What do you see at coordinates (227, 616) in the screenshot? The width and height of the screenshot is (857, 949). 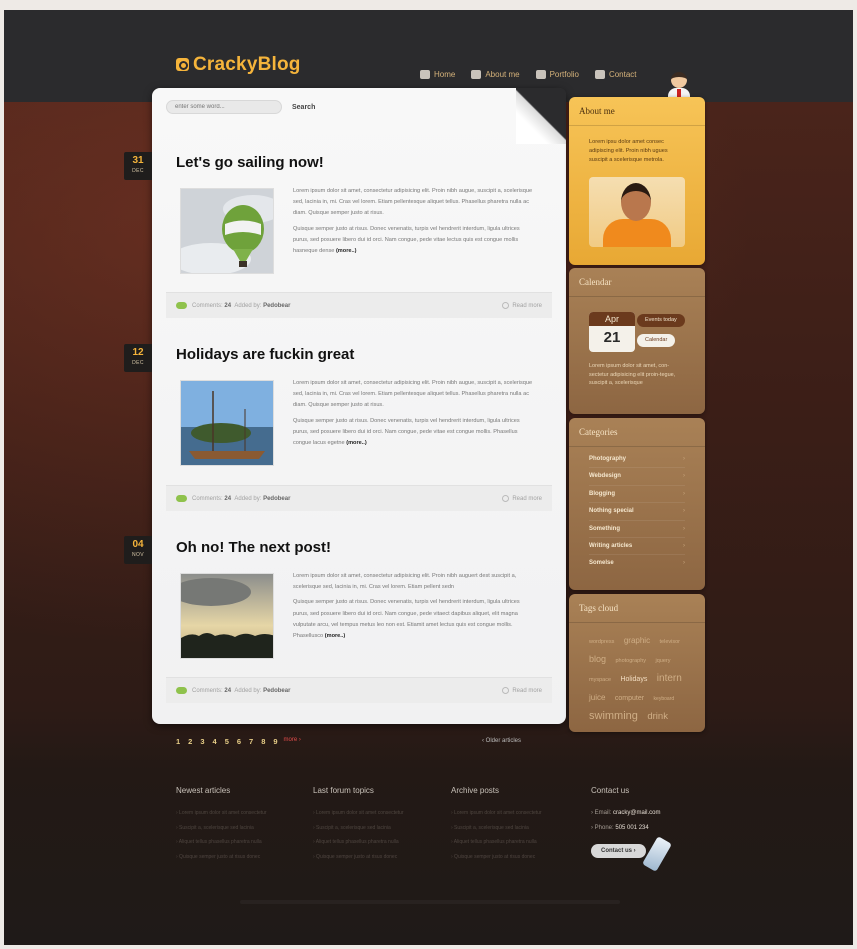 I see `post-thumbnail-sunset` at bounding box center [227, 616].